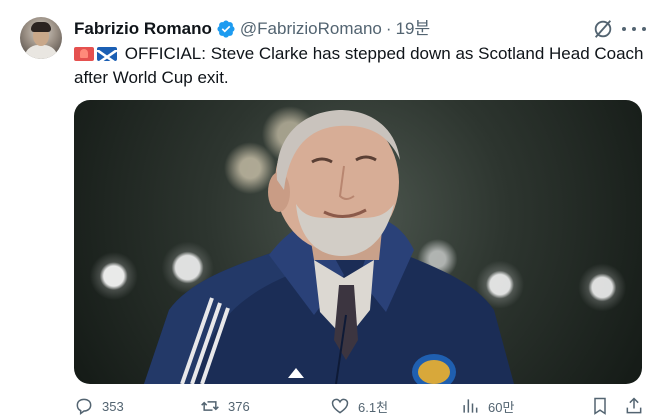 The width and height of the screenshot is (670, 420). I want to click on retweet-count: 376, so click(239, 406).